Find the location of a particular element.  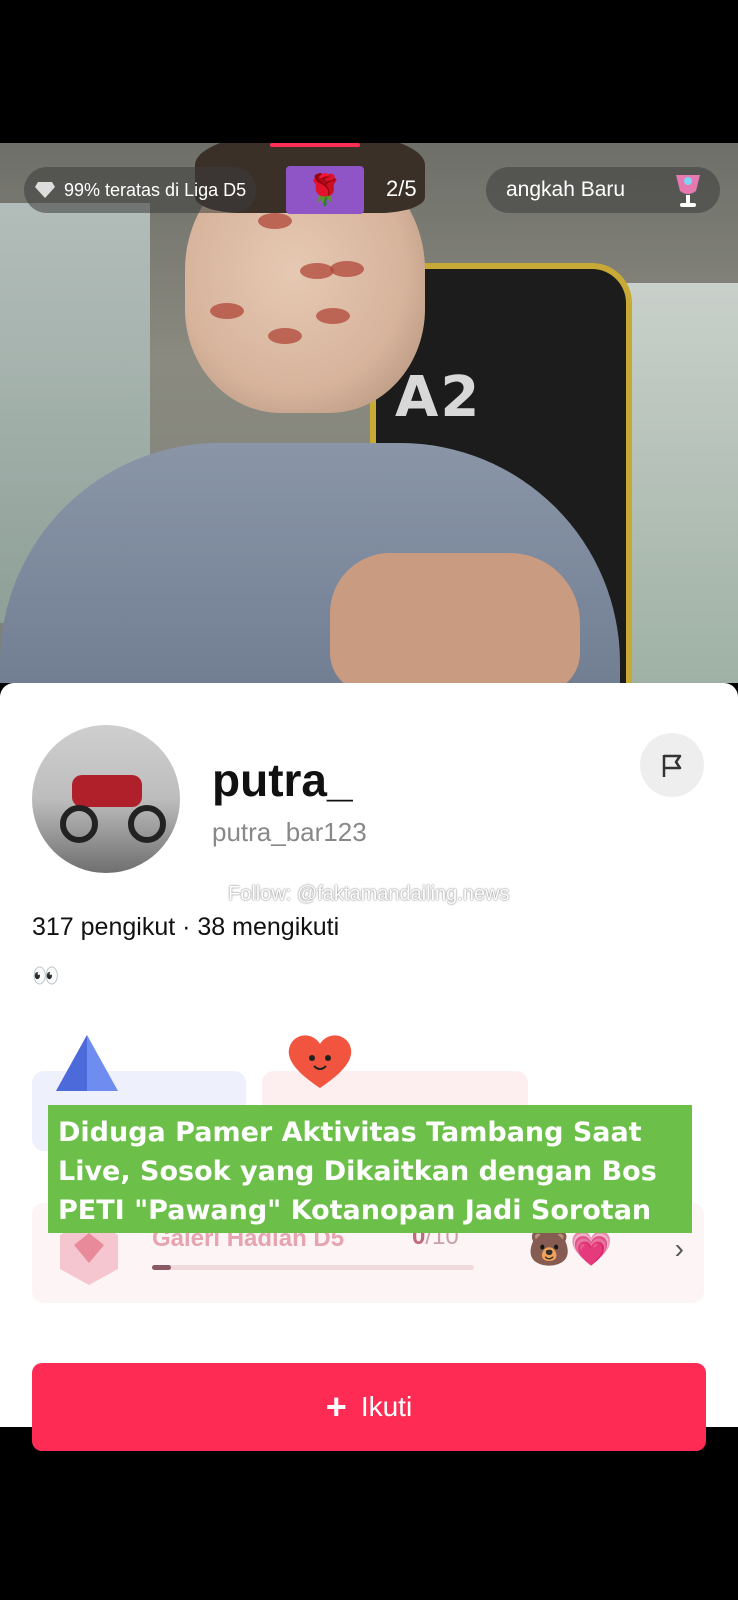

rose-gift-badge: 🌹 is located at coordinates (325, 190).